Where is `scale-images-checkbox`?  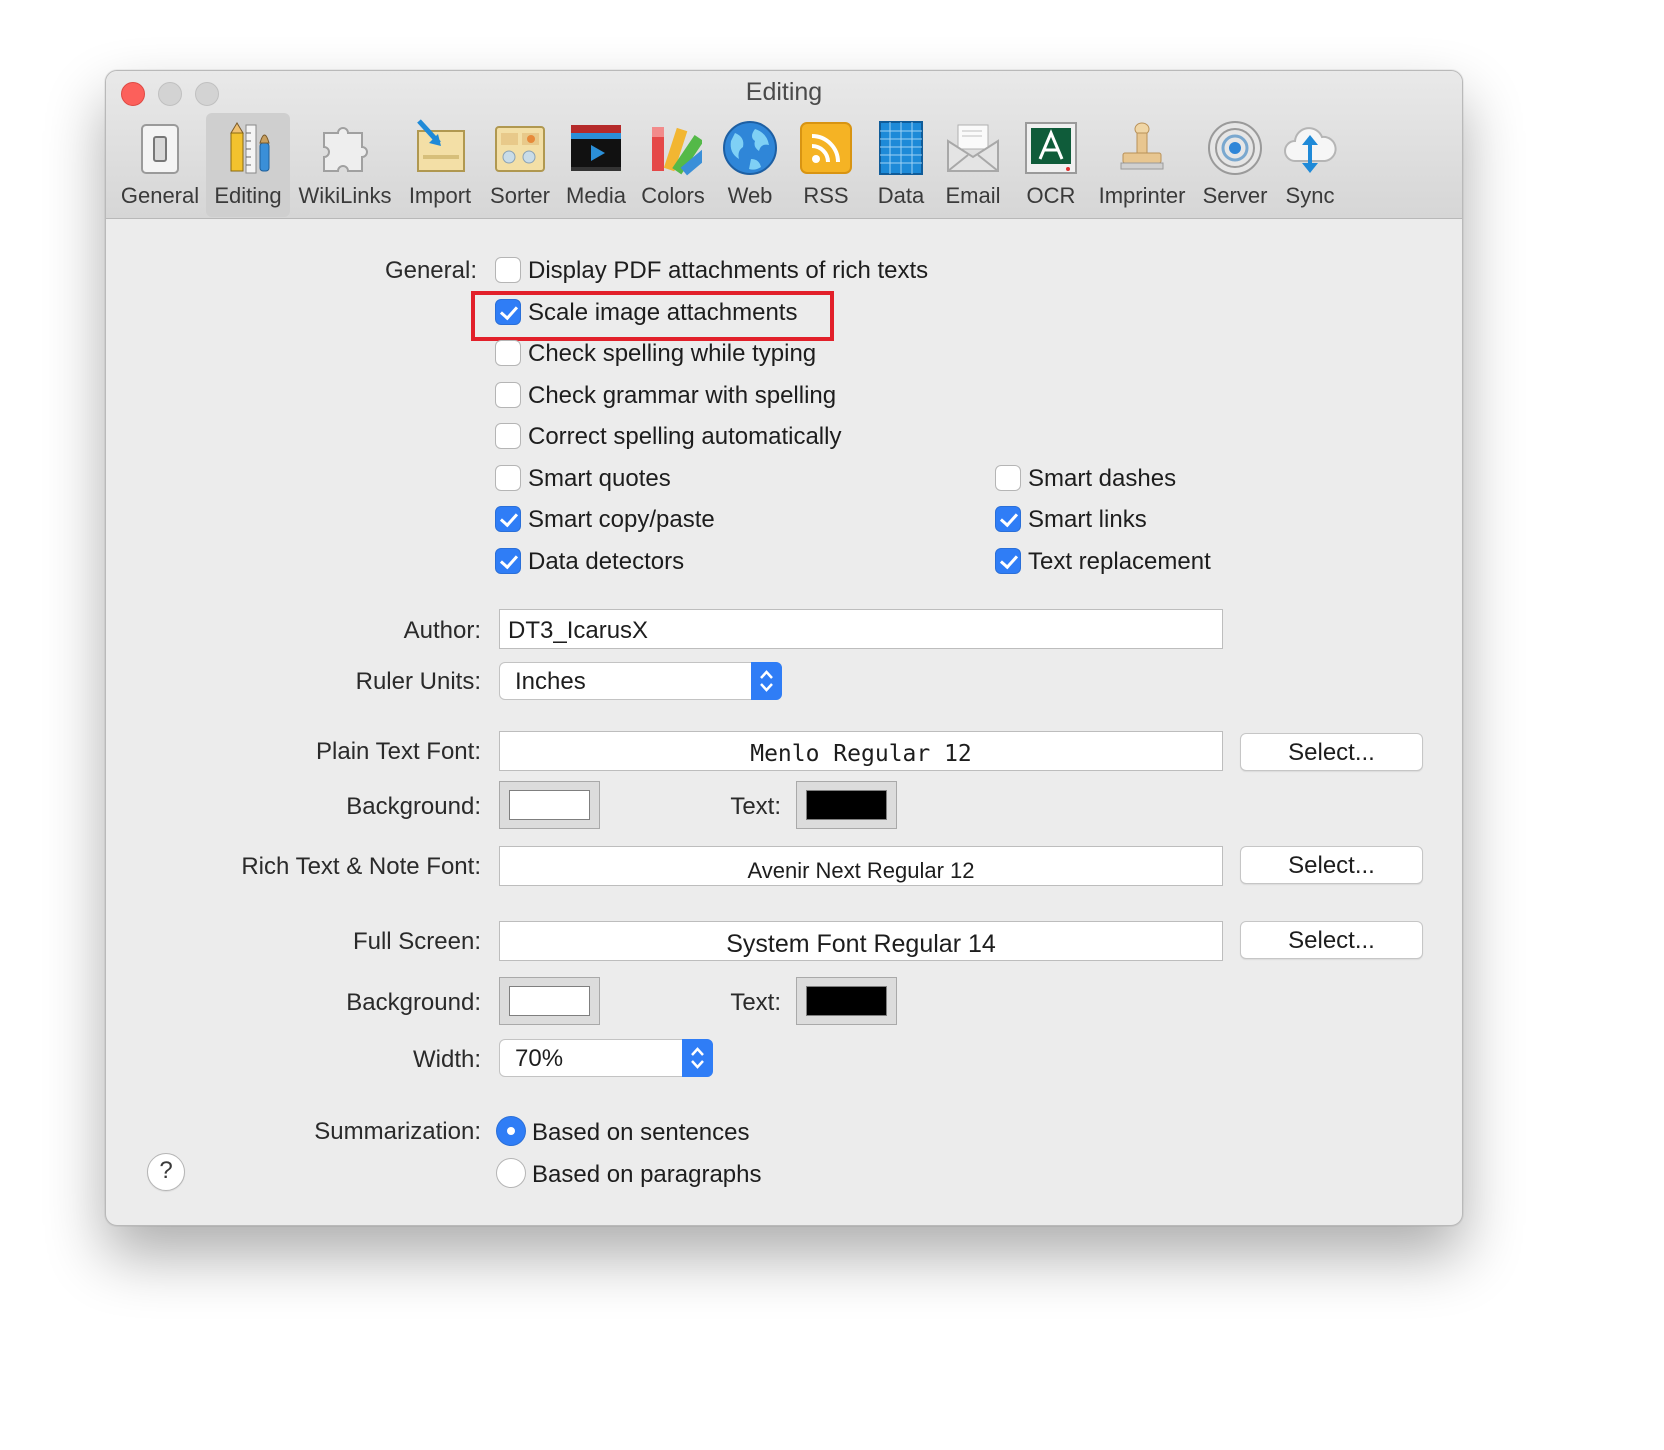 scale-images-checkbox is located at coordinates (508, 312).